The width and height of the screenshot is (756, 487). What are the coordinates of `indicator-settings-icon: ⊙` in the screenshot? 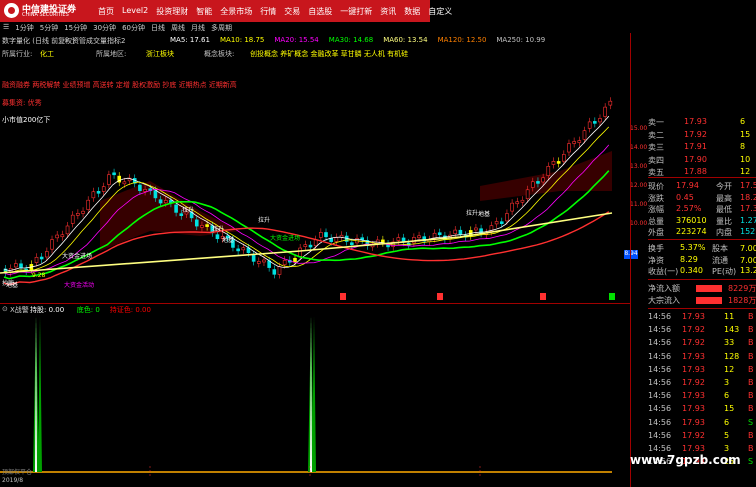 It's located at (5, 309).